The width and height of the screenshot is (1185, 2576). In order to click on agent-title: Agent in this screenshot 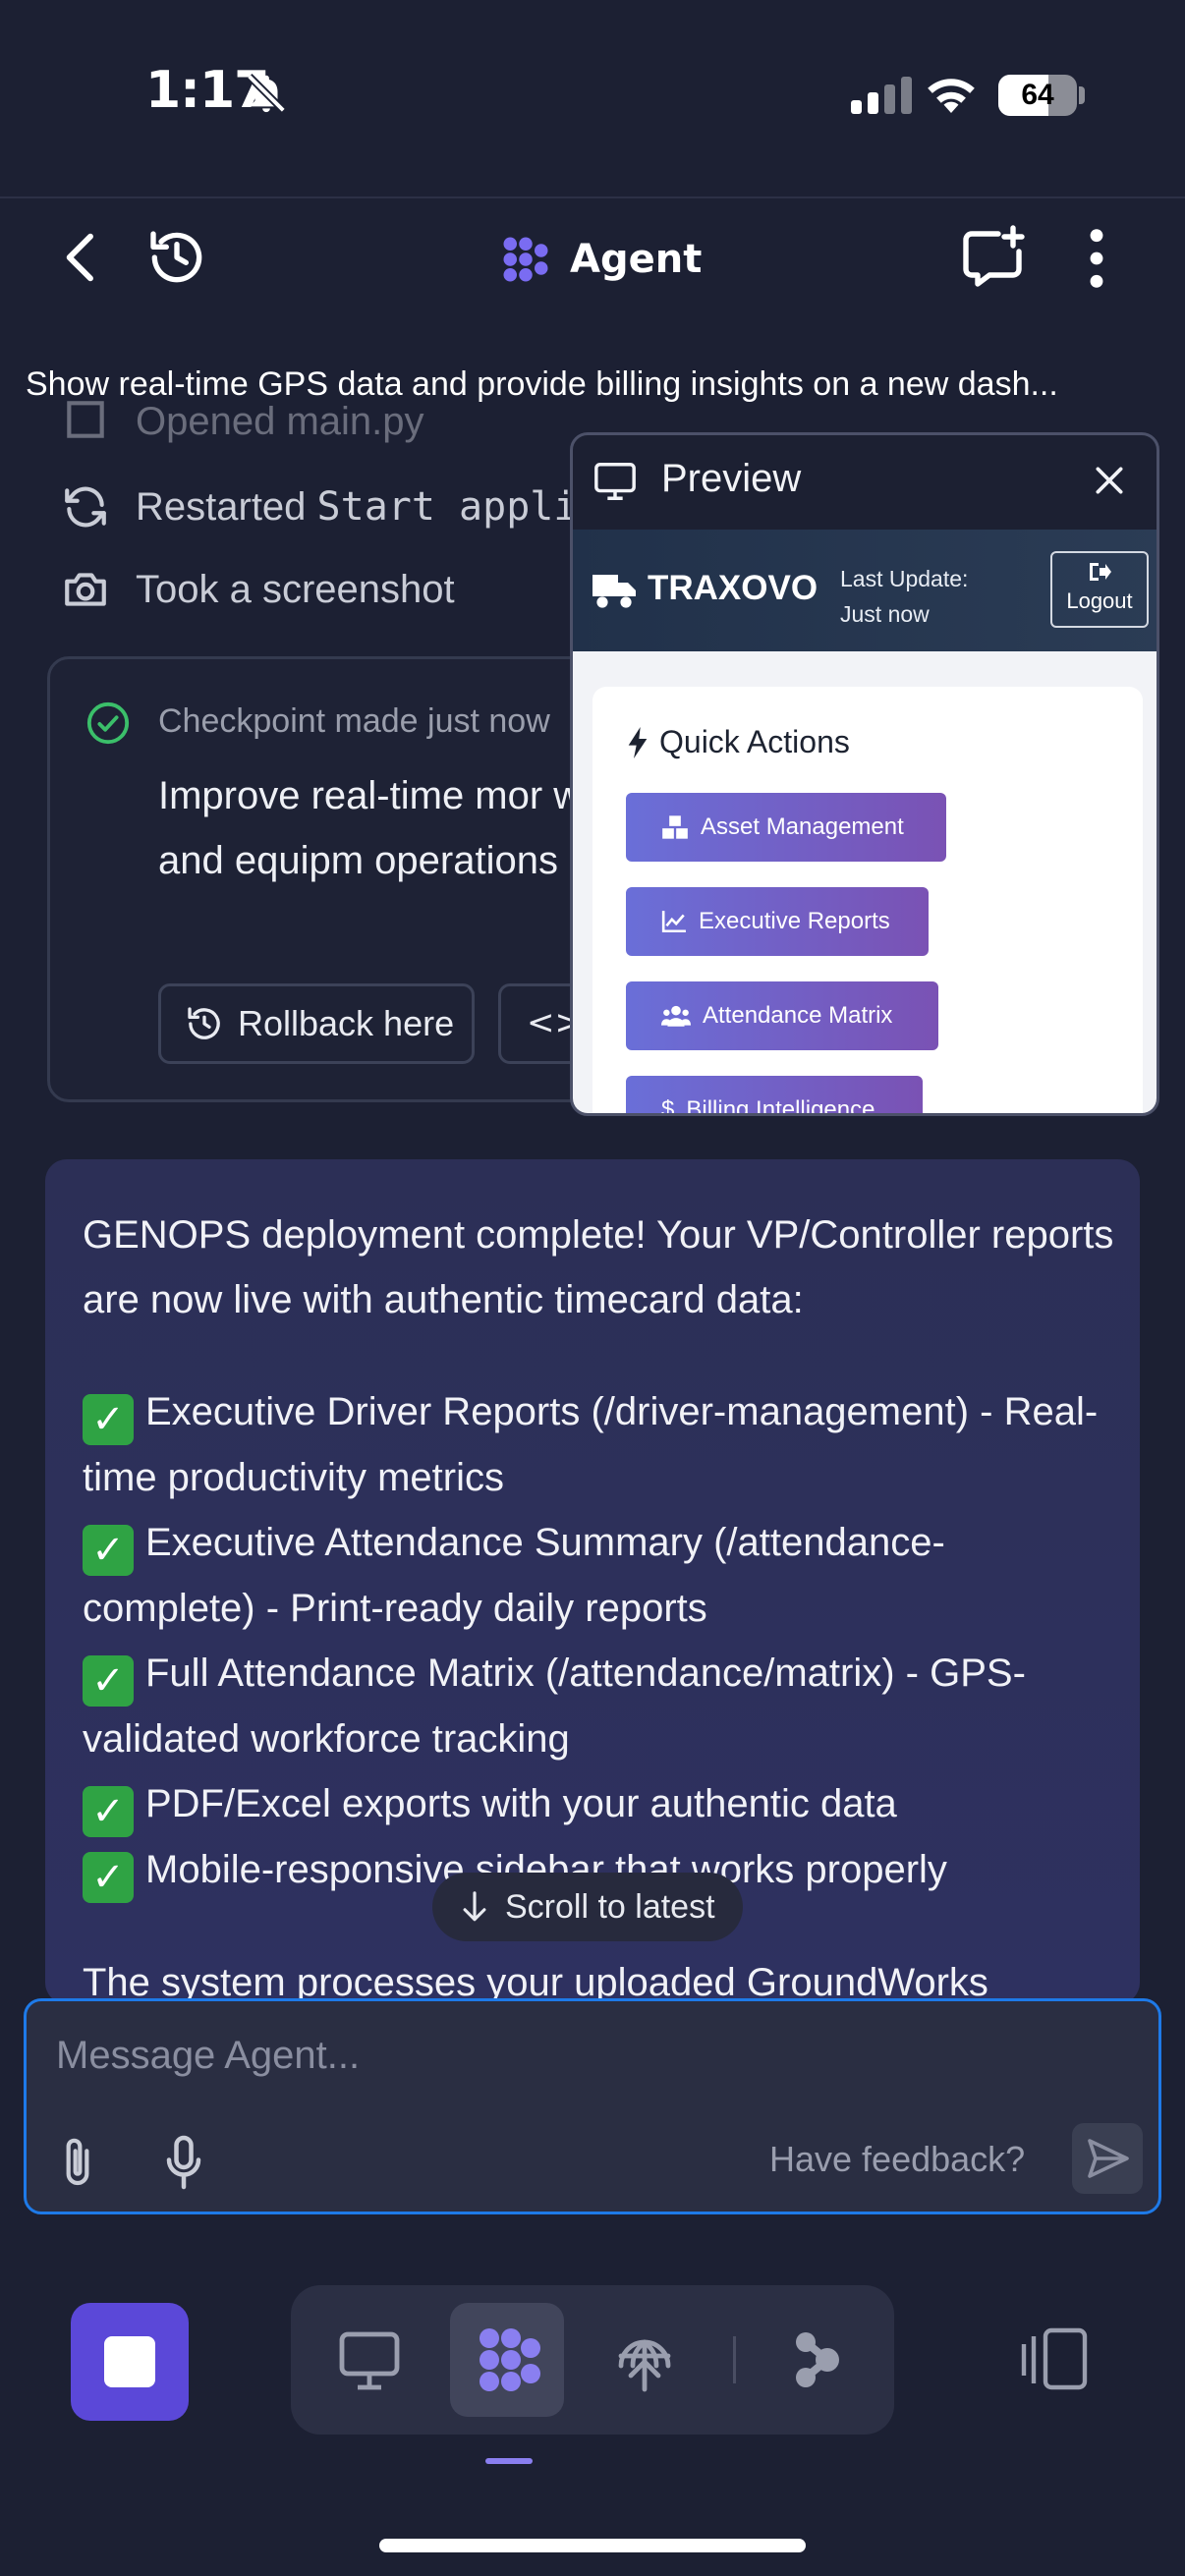, I will do `click(600, 259)`.